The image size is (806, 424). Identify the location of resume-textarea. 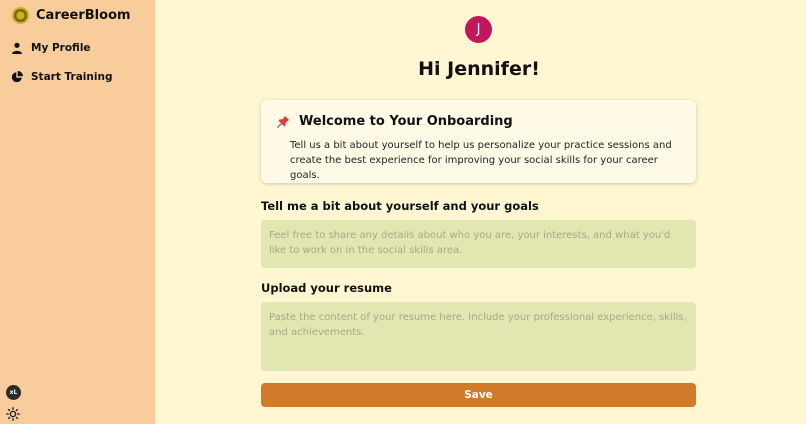
(478, 336).